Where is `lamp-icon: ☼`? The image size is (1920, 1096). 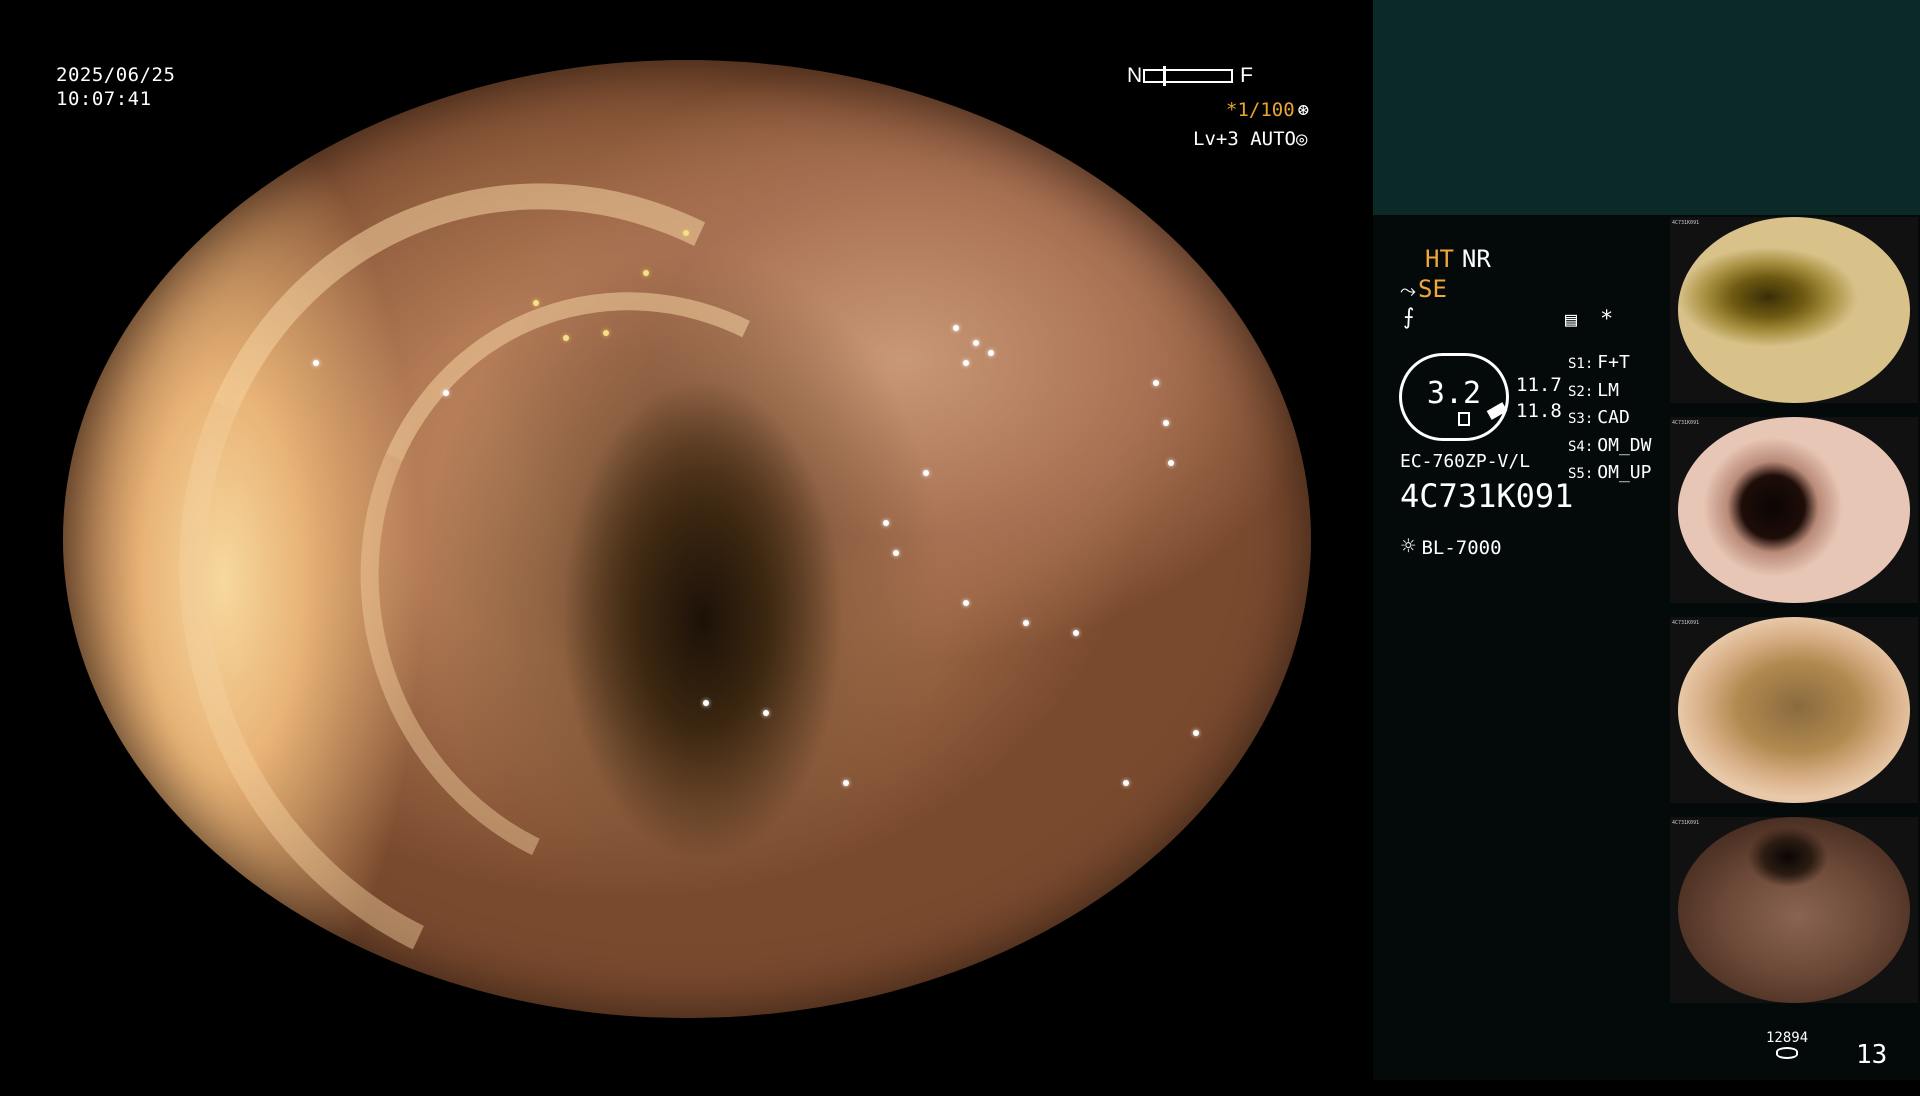 lamp-icon: ☼ is located at coordinates (1408, 546).